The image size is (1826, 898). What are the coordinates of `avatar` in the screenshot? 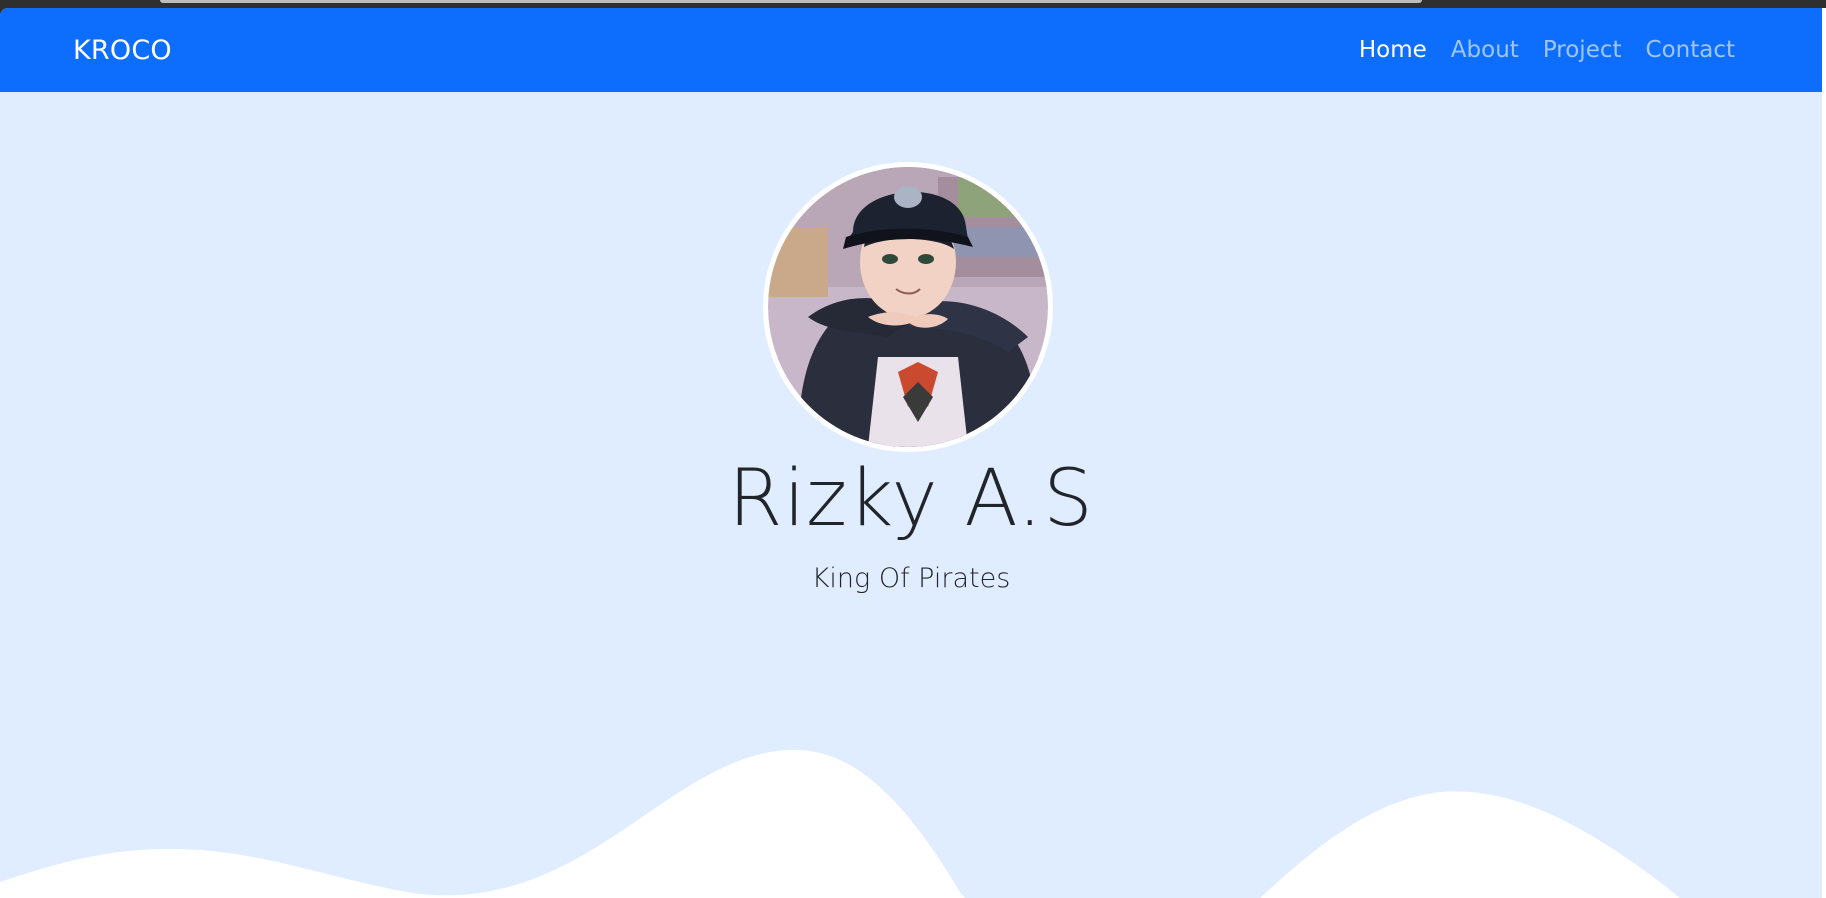 It's located at (908, 307).